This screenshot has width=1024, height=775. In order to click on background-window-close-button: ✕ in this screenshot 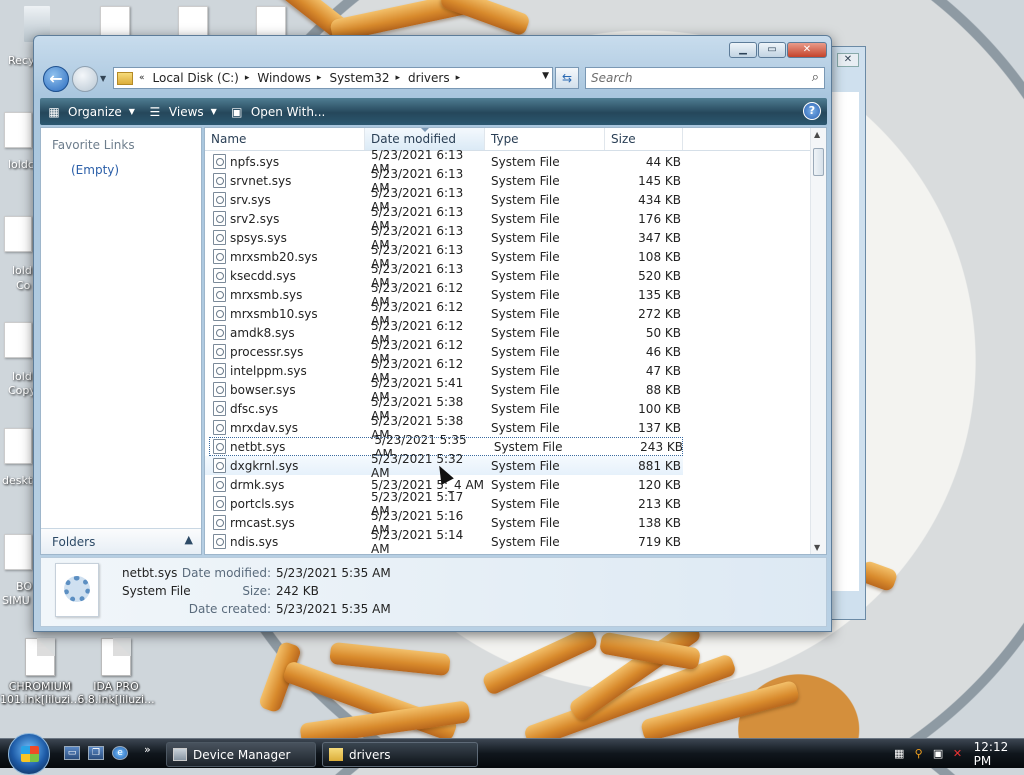, I will do `click(848, 60)`.